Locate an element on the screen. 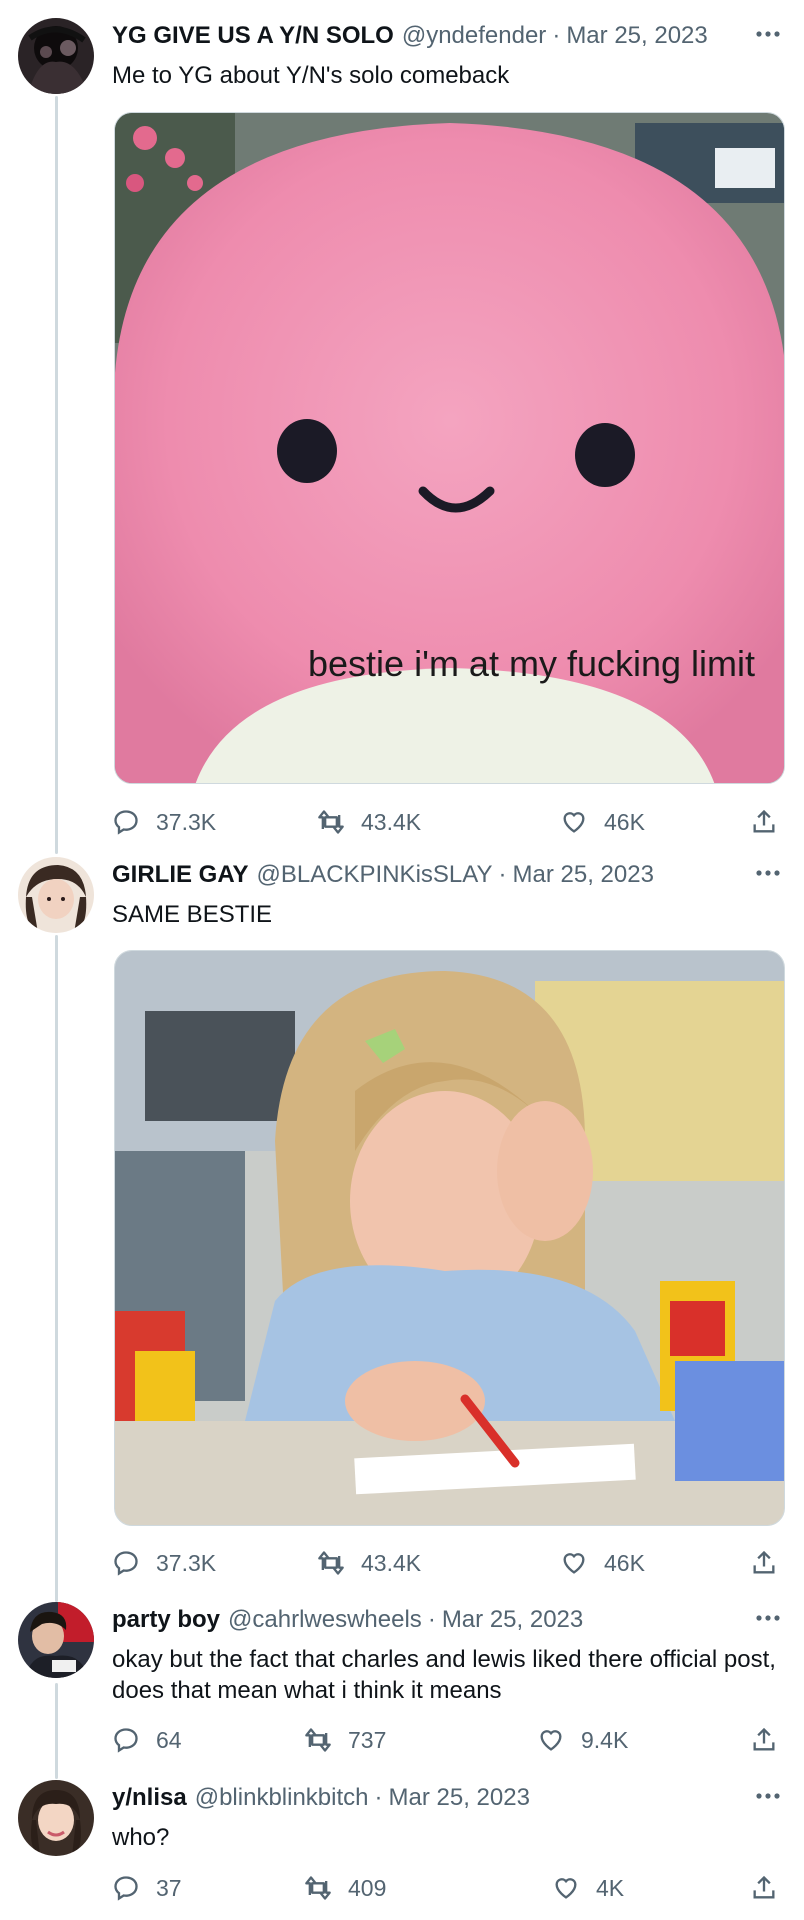 The width and height of the screenshot is (804, 1920). username: @cahrlweswheels is located at coordinates (325, 1620).